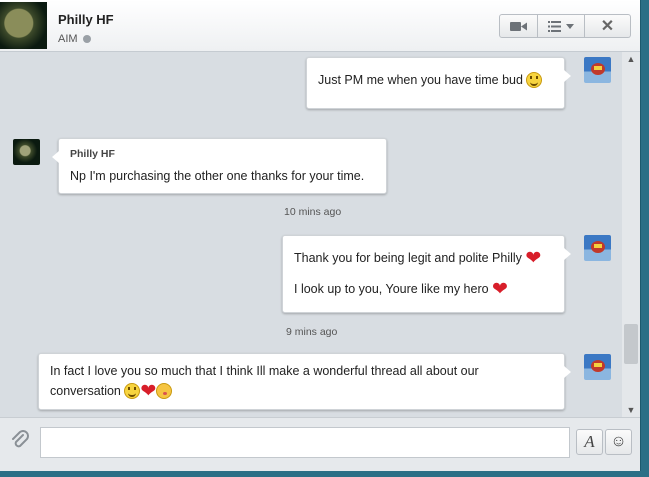 The height and width of the screenshot is (477, 649). What do you see at coordinates (312, 332) in the screenshot?
I see `timestamp: 9 mins ago` at bounding box center [312, 332].